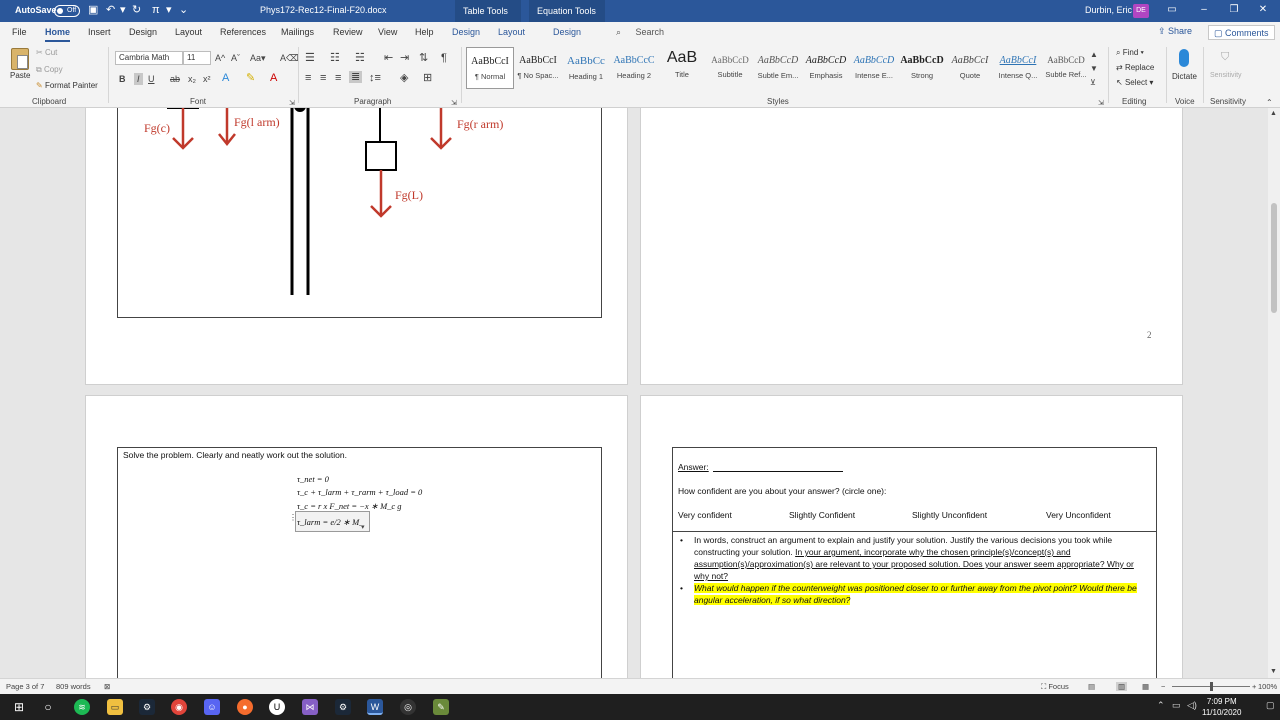 This screenshot has height=720, width=1280. I want to click on cut-button: ✂ Cut, so click(46, 52).